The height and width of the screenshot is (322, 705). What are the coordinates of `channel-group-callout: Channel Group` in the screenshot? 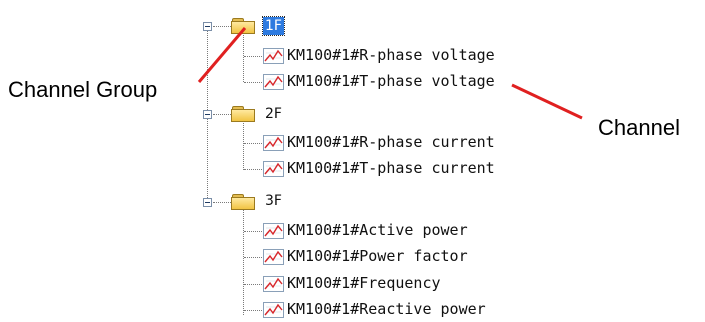 It's located at (83, 89).